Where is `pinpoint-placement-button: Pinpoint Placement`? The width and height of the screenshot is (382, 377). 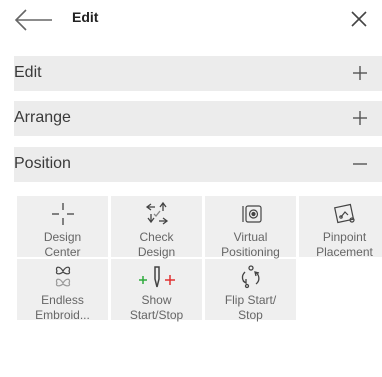
pinpoint-placement-button: Pinpoint Placement is located at coordinates (340, 227).